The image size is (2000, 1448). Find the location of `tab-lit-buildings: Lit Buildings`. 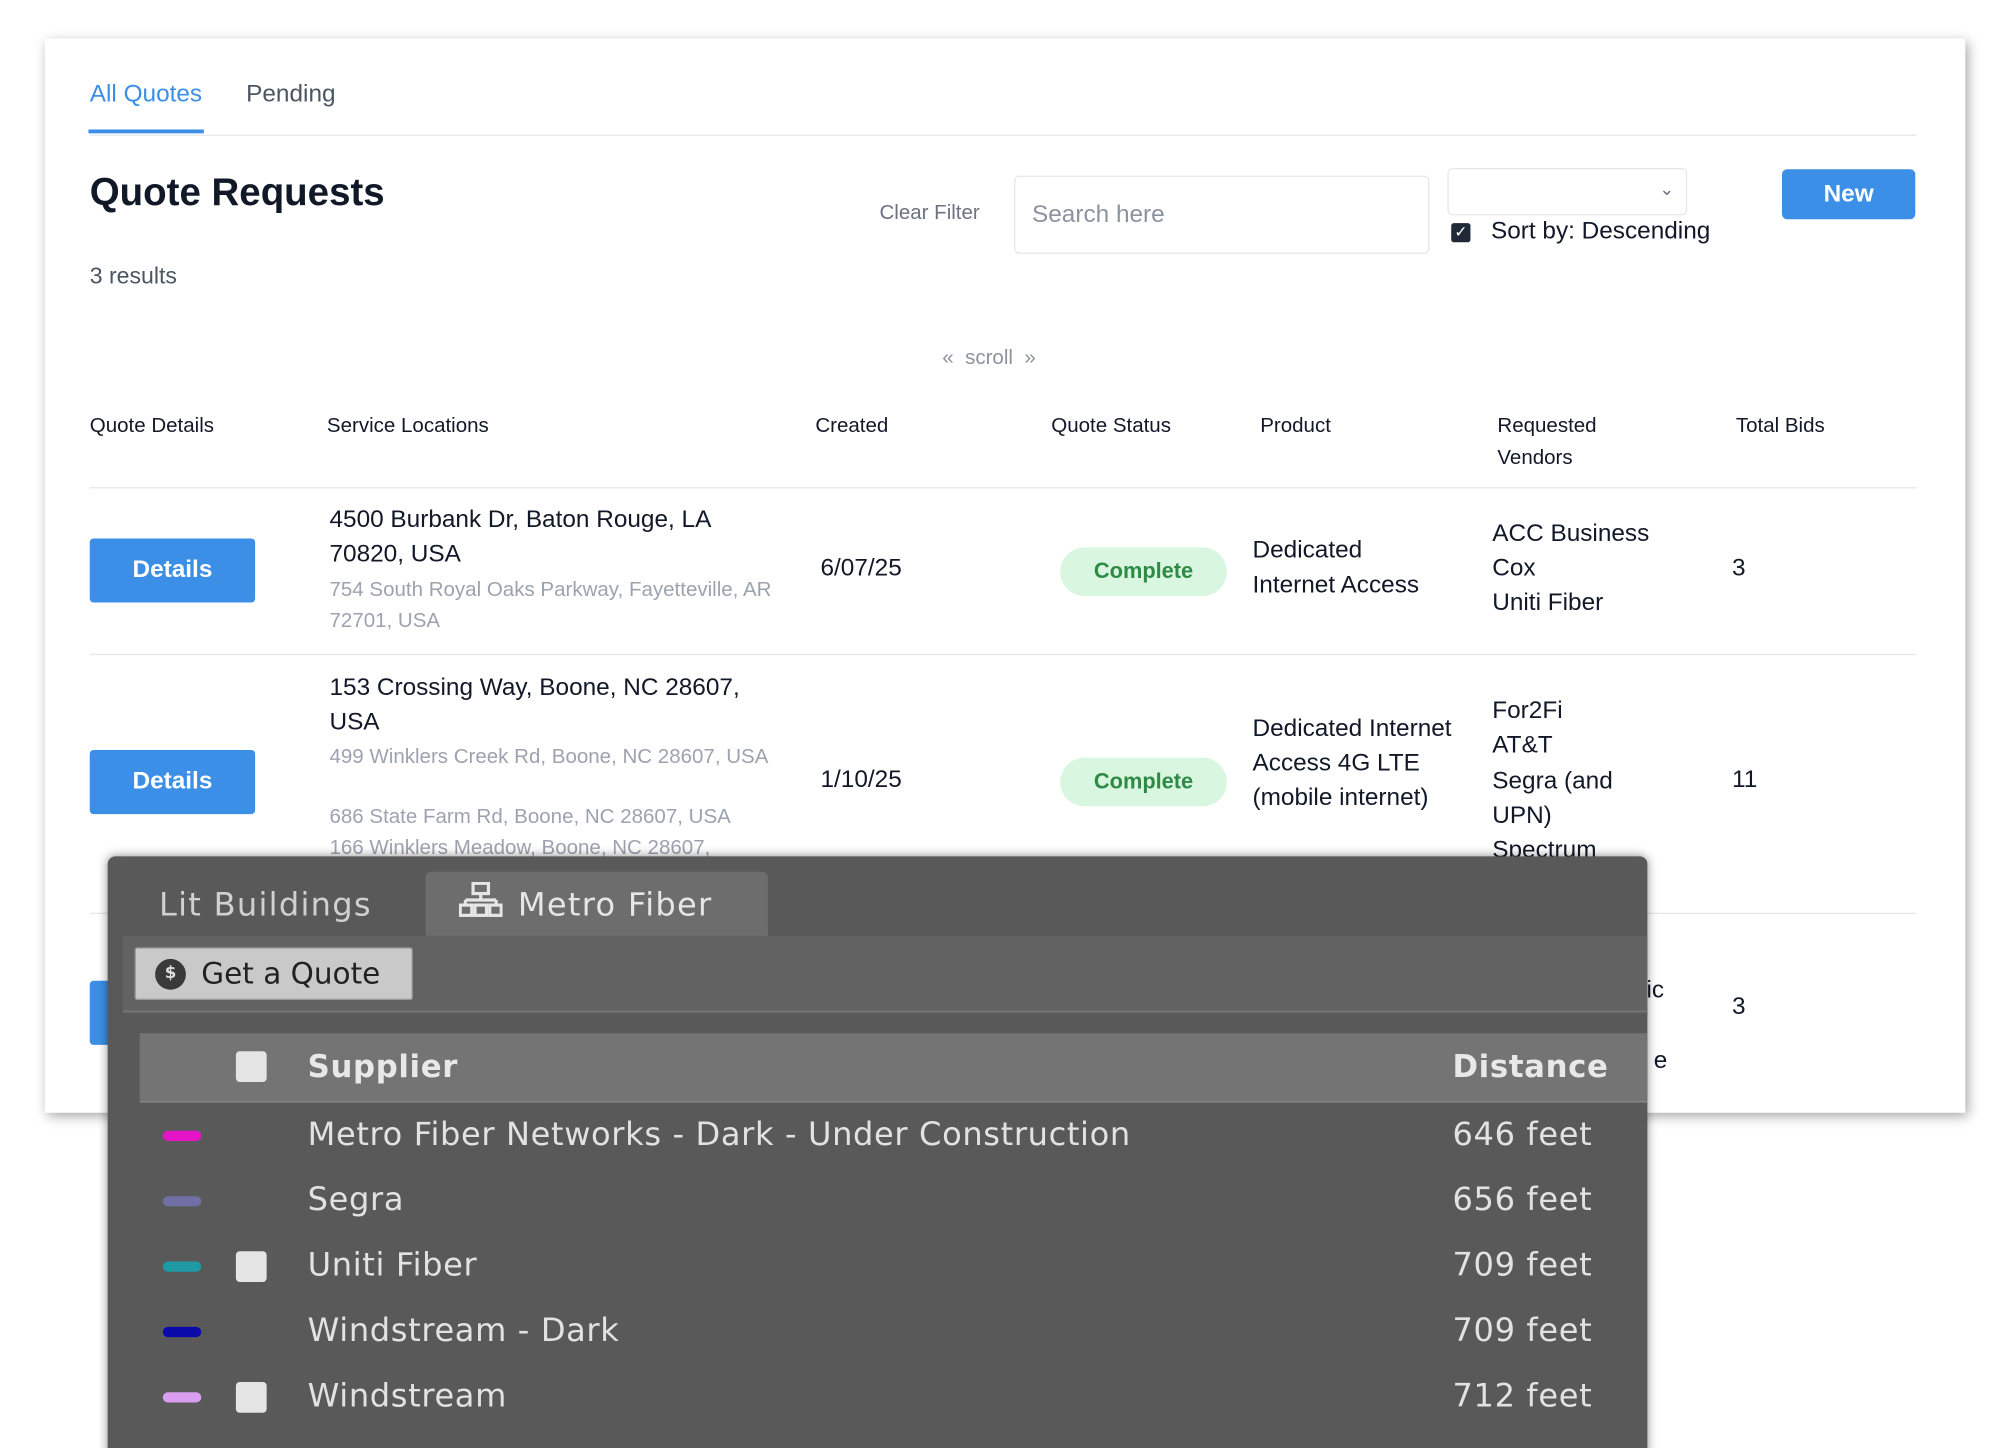

tab-lit-buildings: Lit Buildings is located at coordinates (274, 904).